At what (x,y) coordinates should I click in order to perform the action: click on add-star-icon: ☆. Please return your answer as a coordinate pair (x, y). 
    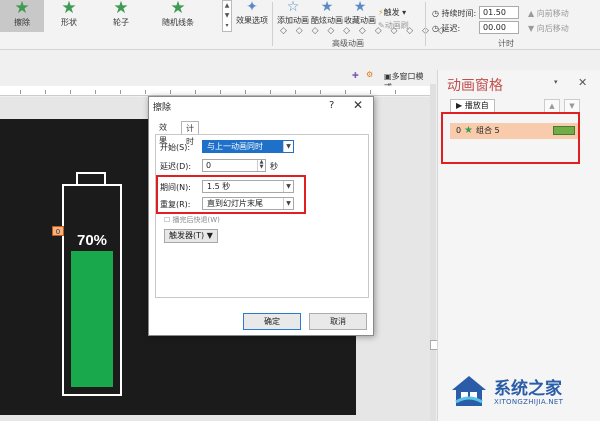
    Looking at the image, I should click on (293, 7).